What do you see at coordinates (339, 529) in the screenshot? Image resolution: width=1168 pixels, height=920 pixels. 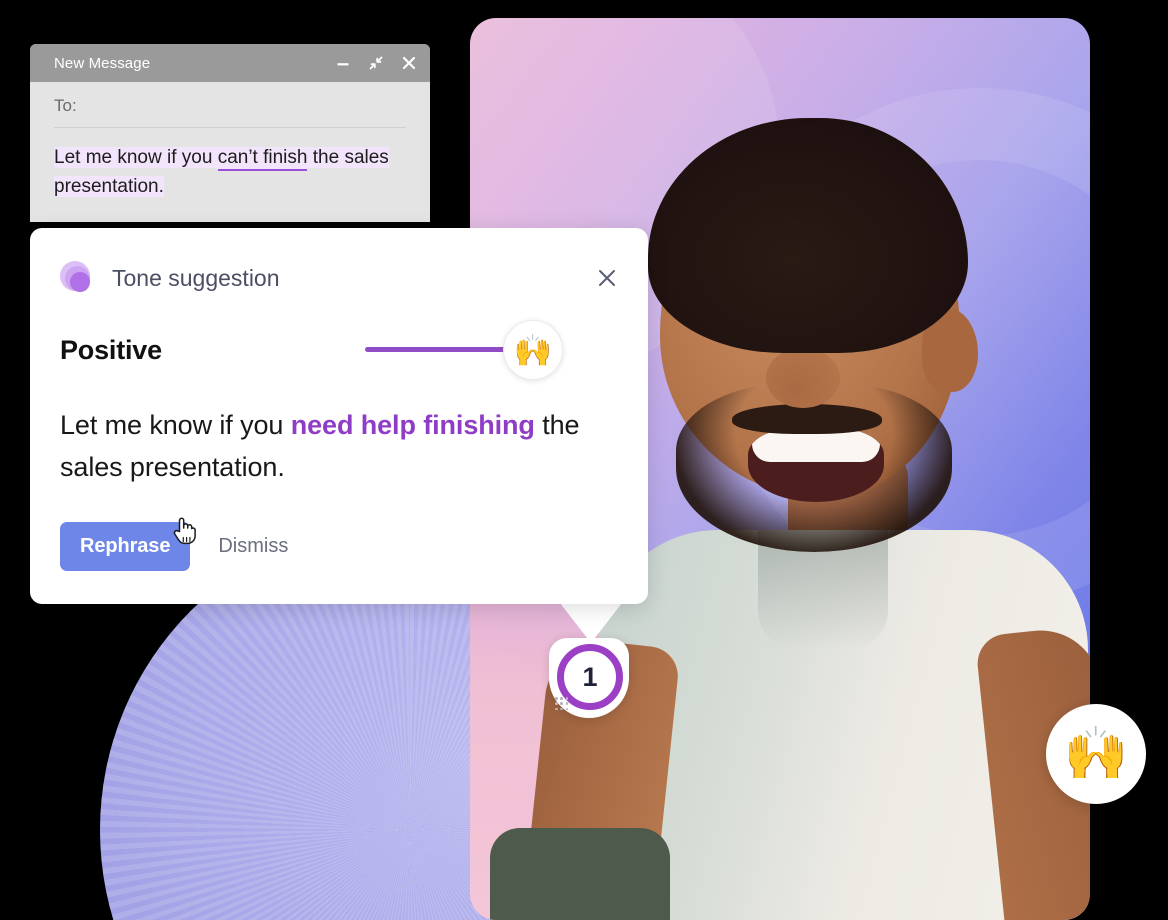 I see `card-actions: Rephrase Dismiss` at bounding box center [339, 529].